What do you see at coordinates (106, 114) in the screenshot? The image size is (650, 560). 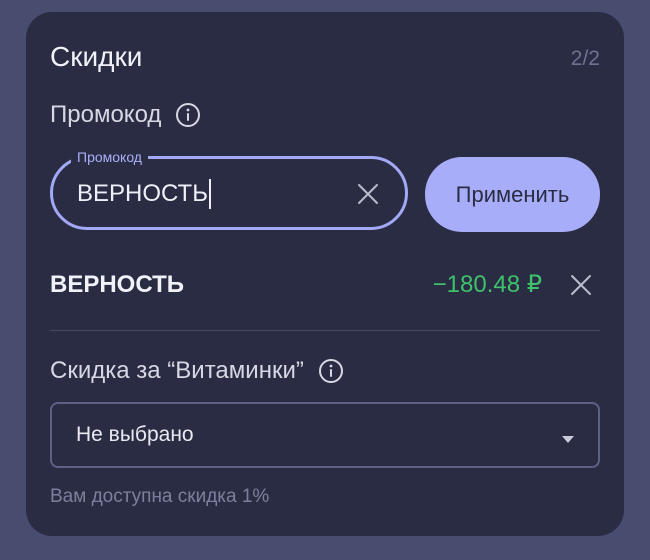 I see `promo-section-label: Промокод` at bounding box center [106, 114].